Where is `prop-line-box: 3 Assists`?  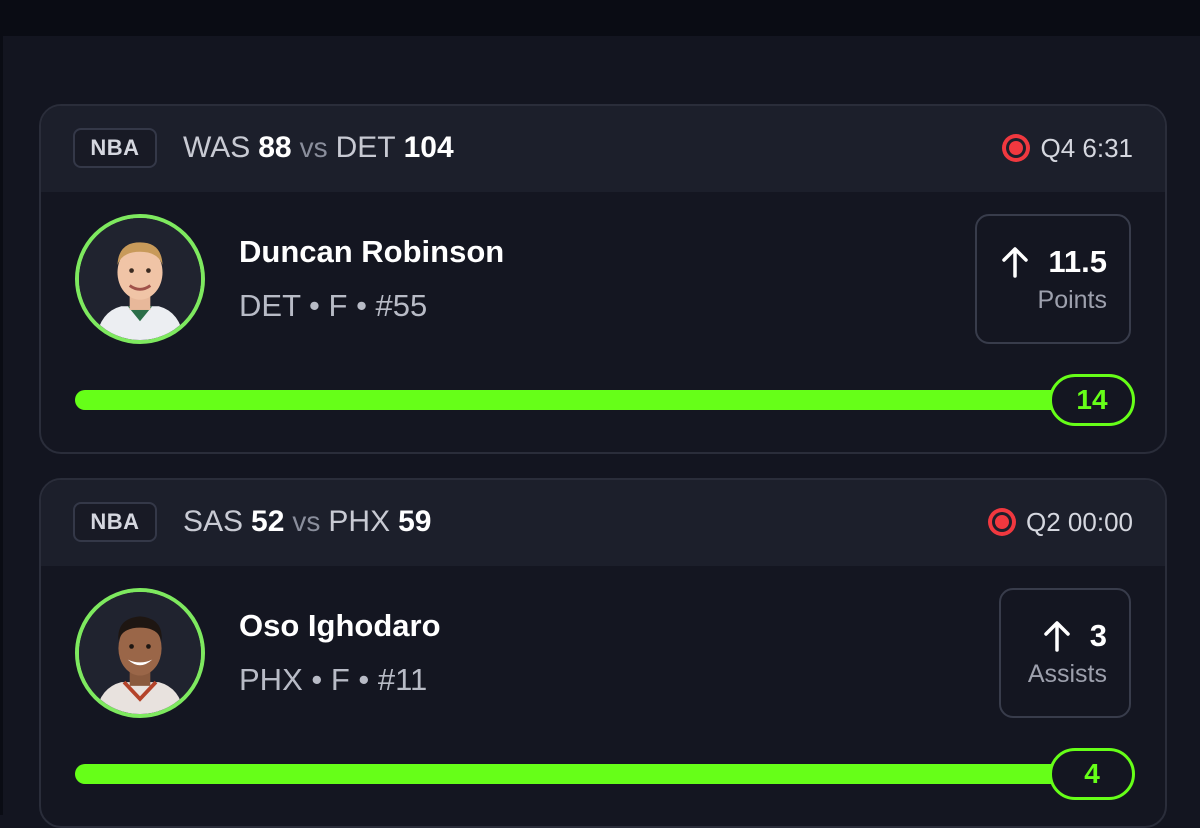
prop-line-box: 3 Assists is located at coordinates (1065, 653).